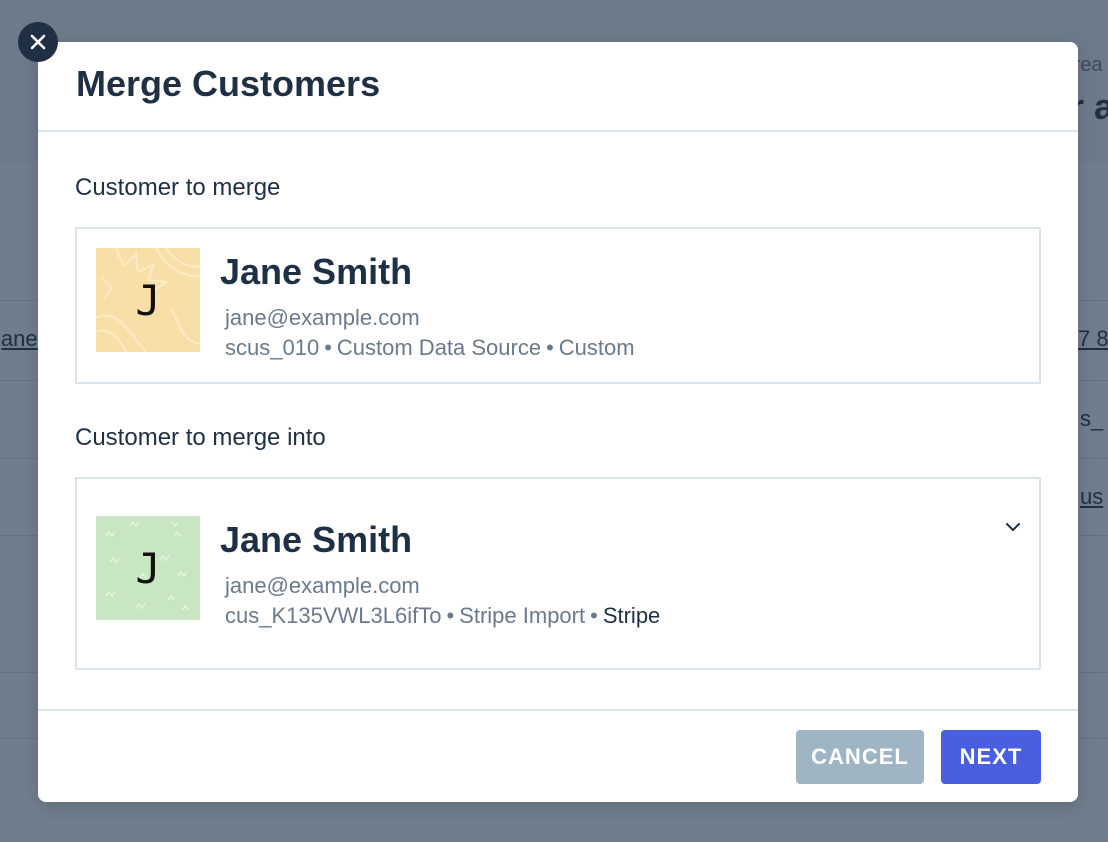 The image size is (1108, 842). I want to click on customer-id: scus_010, so click(272, 347).